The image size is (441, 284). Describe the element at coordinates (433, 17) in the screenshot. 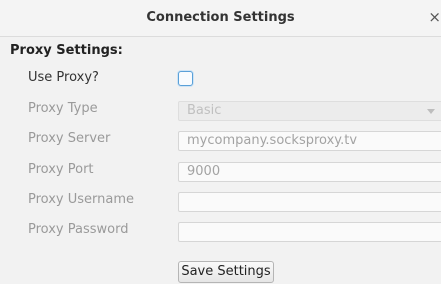

I see `close-icon: ×` at that location.